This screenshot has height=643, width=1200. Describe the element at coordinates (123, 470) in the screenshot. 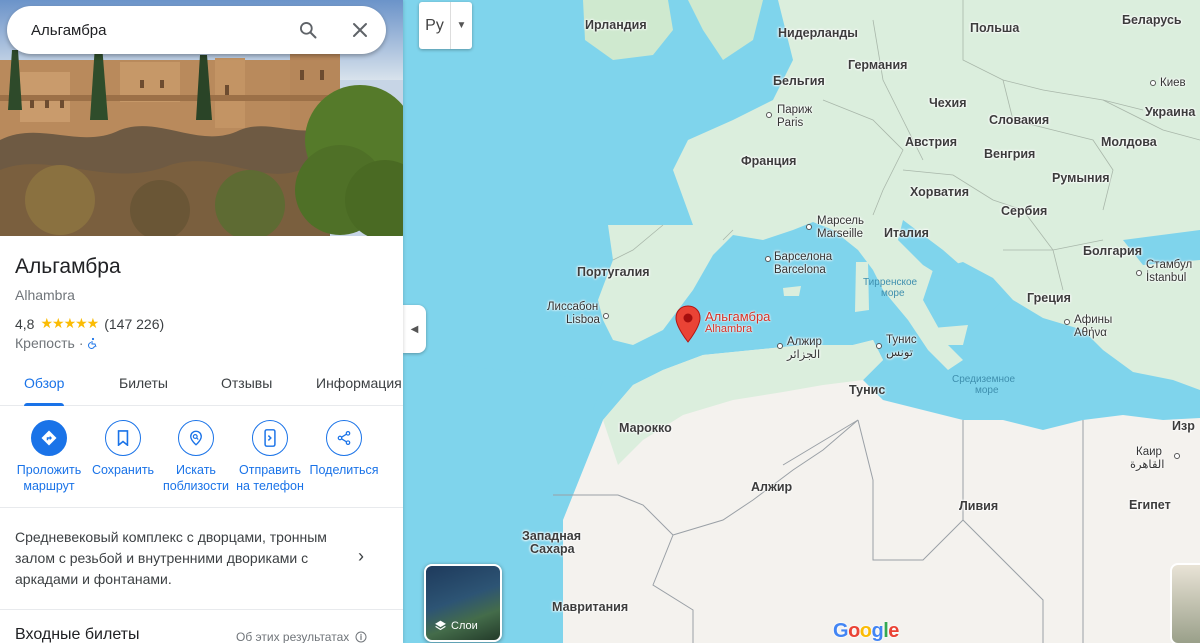

I see `save-label: Сохранить` at that location.